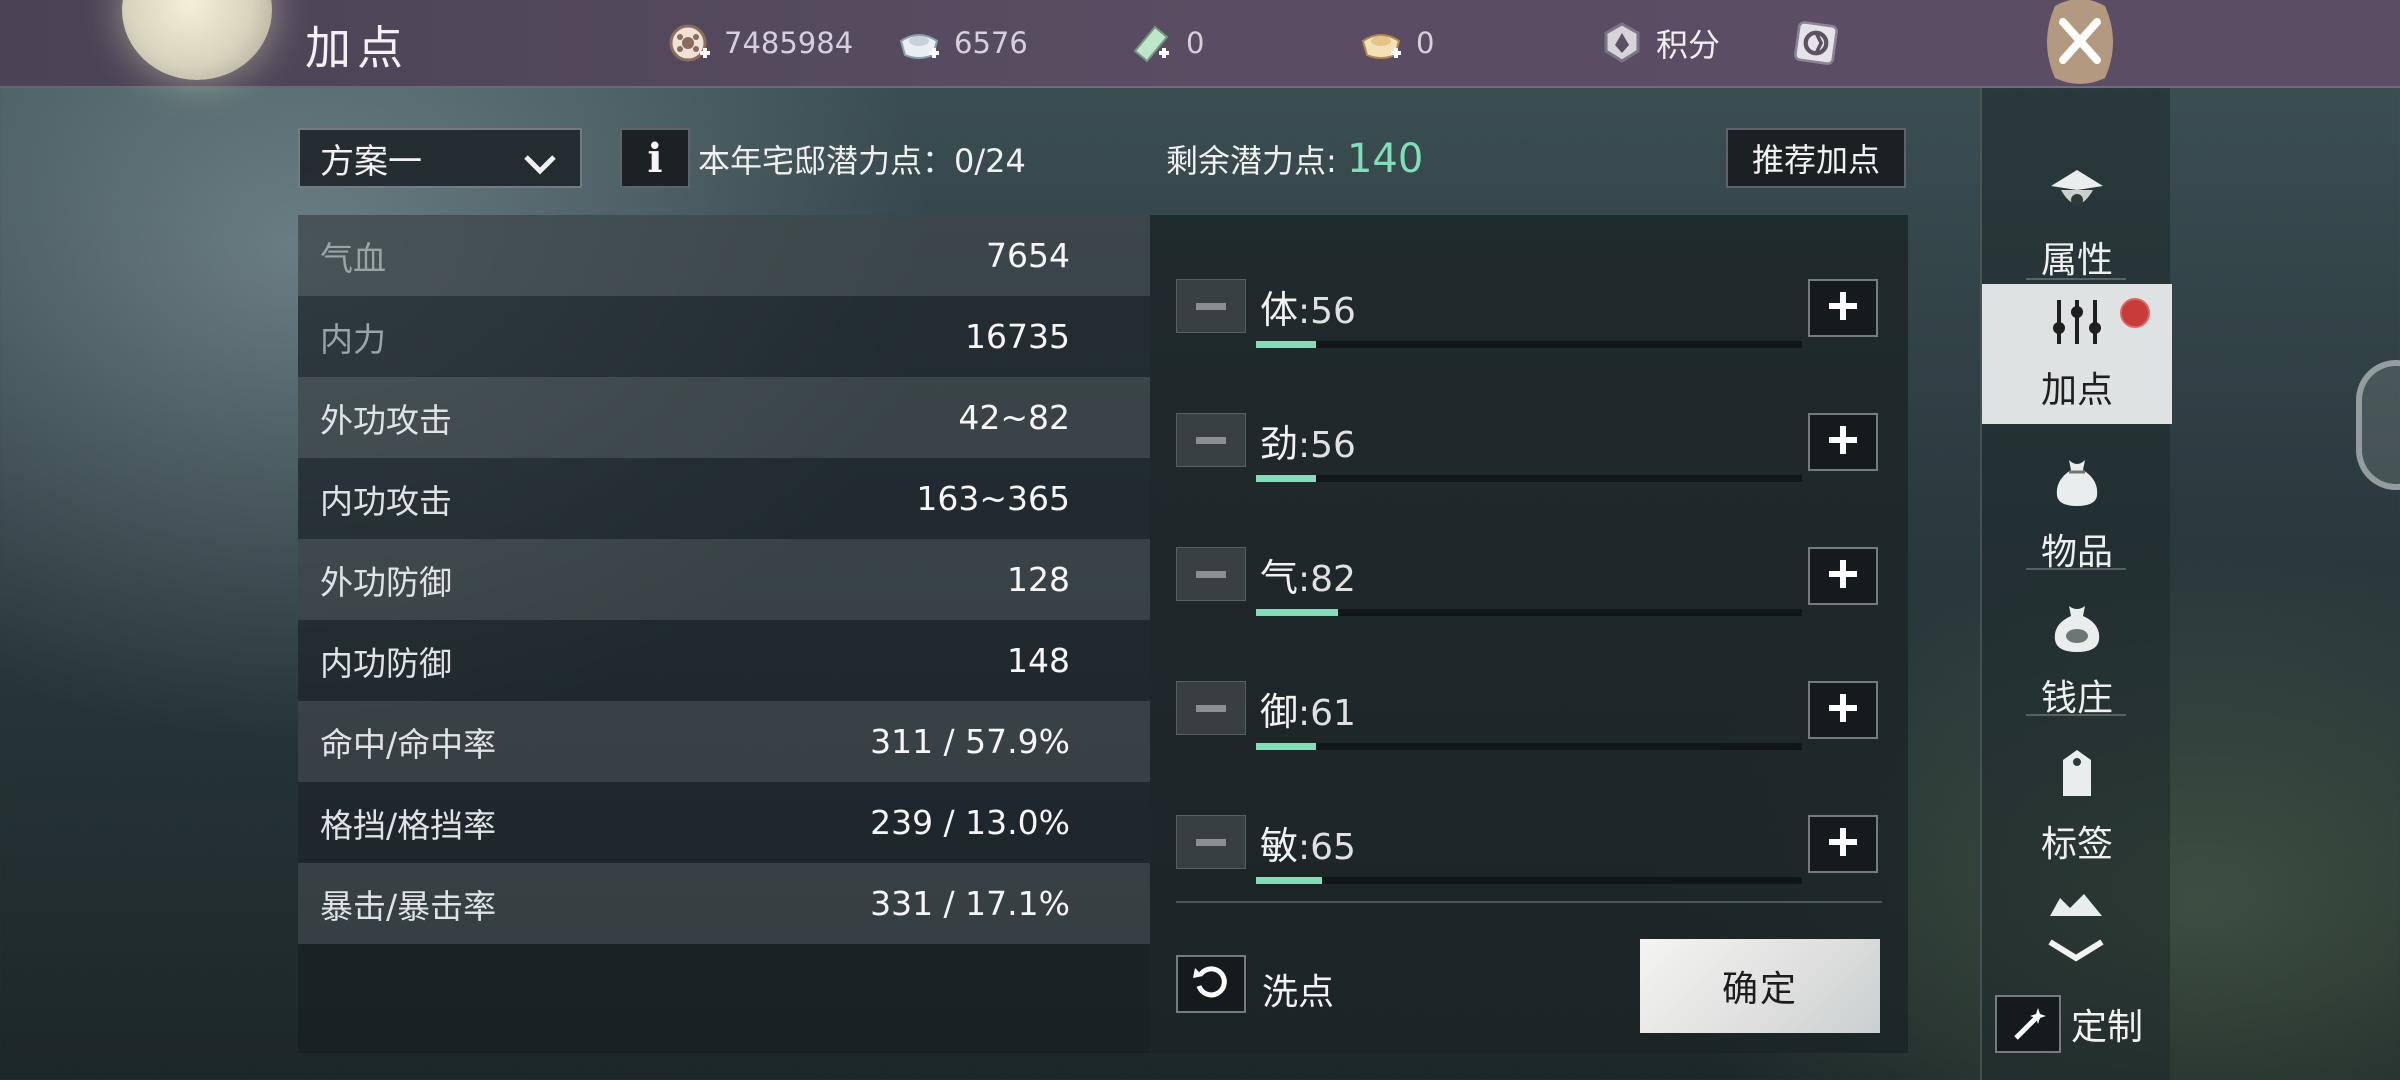  I want to click on top-bar: 加点 7485984 6576 0 0 积分, so click(1200, 44).